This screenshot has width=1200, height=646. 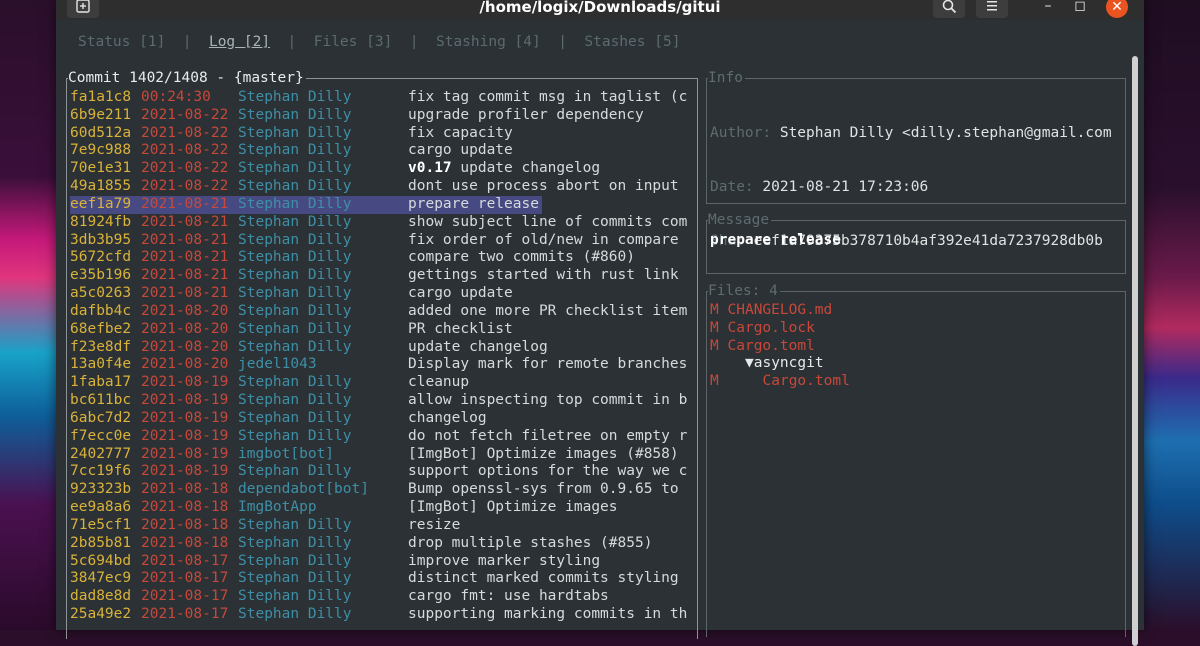 I want to click on commit-date: 2021-08-19, so click(x=185, y=471).